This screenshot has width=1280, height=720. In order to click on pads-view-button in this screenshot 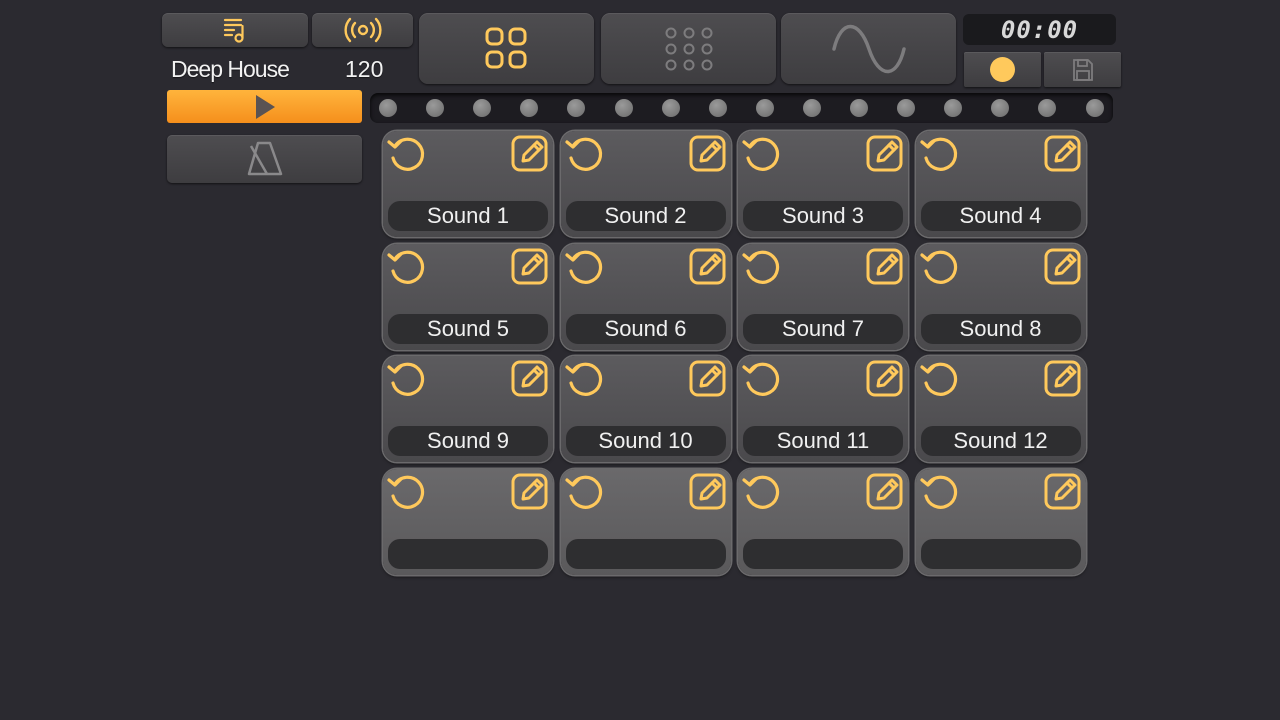, I will do `click(506, 48)`.